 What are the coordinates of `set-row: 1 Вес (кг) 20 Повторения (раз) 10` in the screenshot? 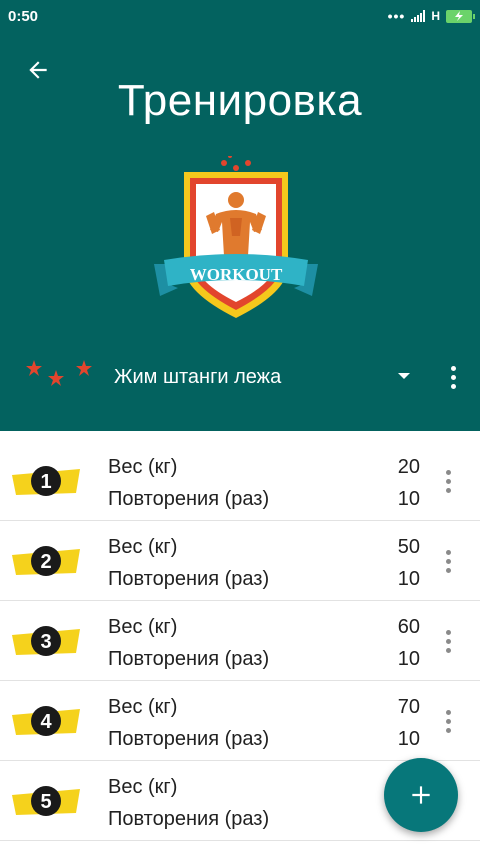 It's located at (240, 481).